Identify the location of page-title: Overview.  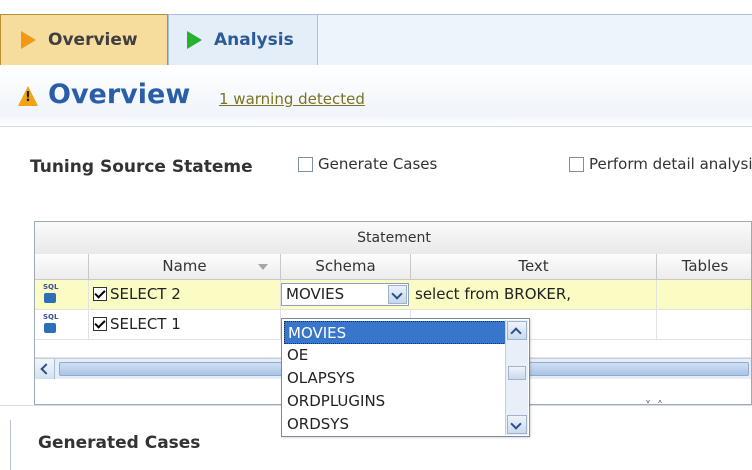
(119, 94).